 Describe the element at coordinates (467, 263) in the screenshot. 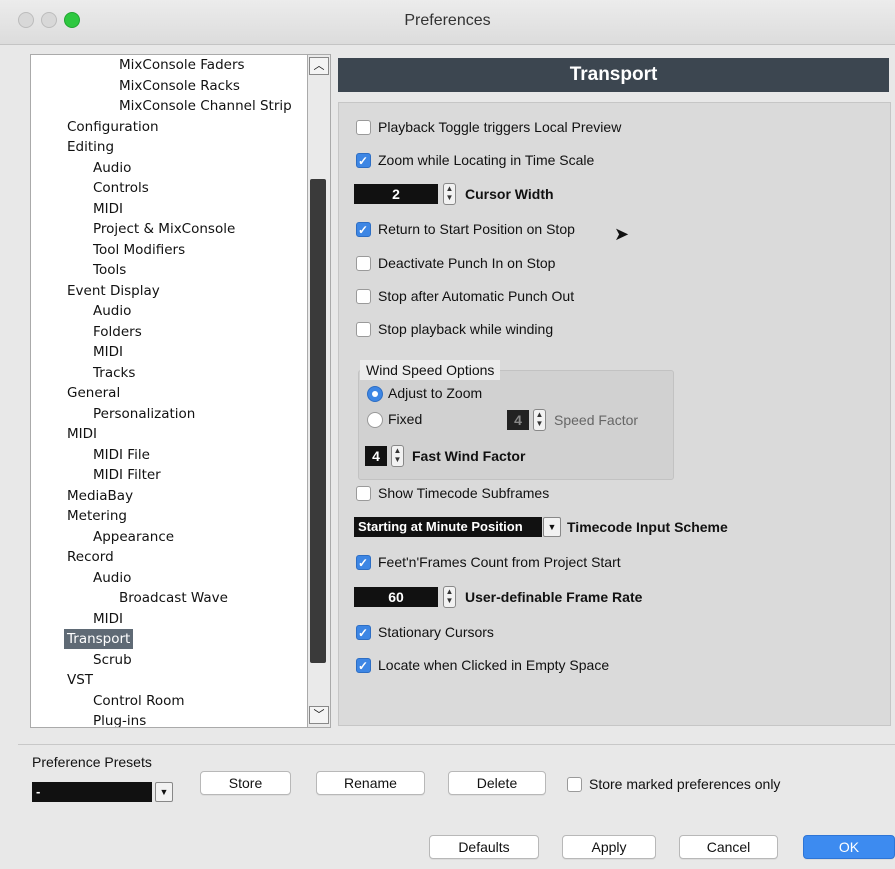

I see `deactivate-punch-label: Deactivate Punch In on Stop` at that location.